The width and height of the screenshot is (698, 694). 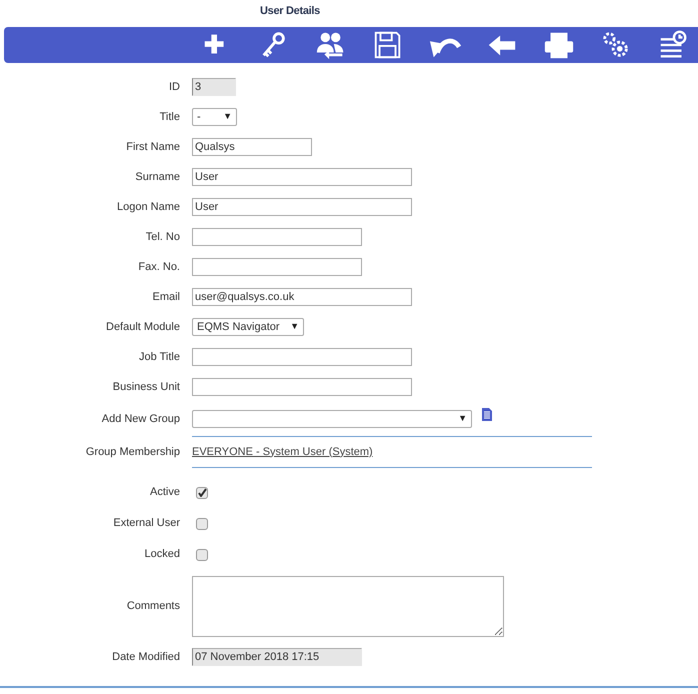 What do you see at coordinates (157, 177) in the screenshot?
I see `field-label: Surname` at bounding box center [157, 177].